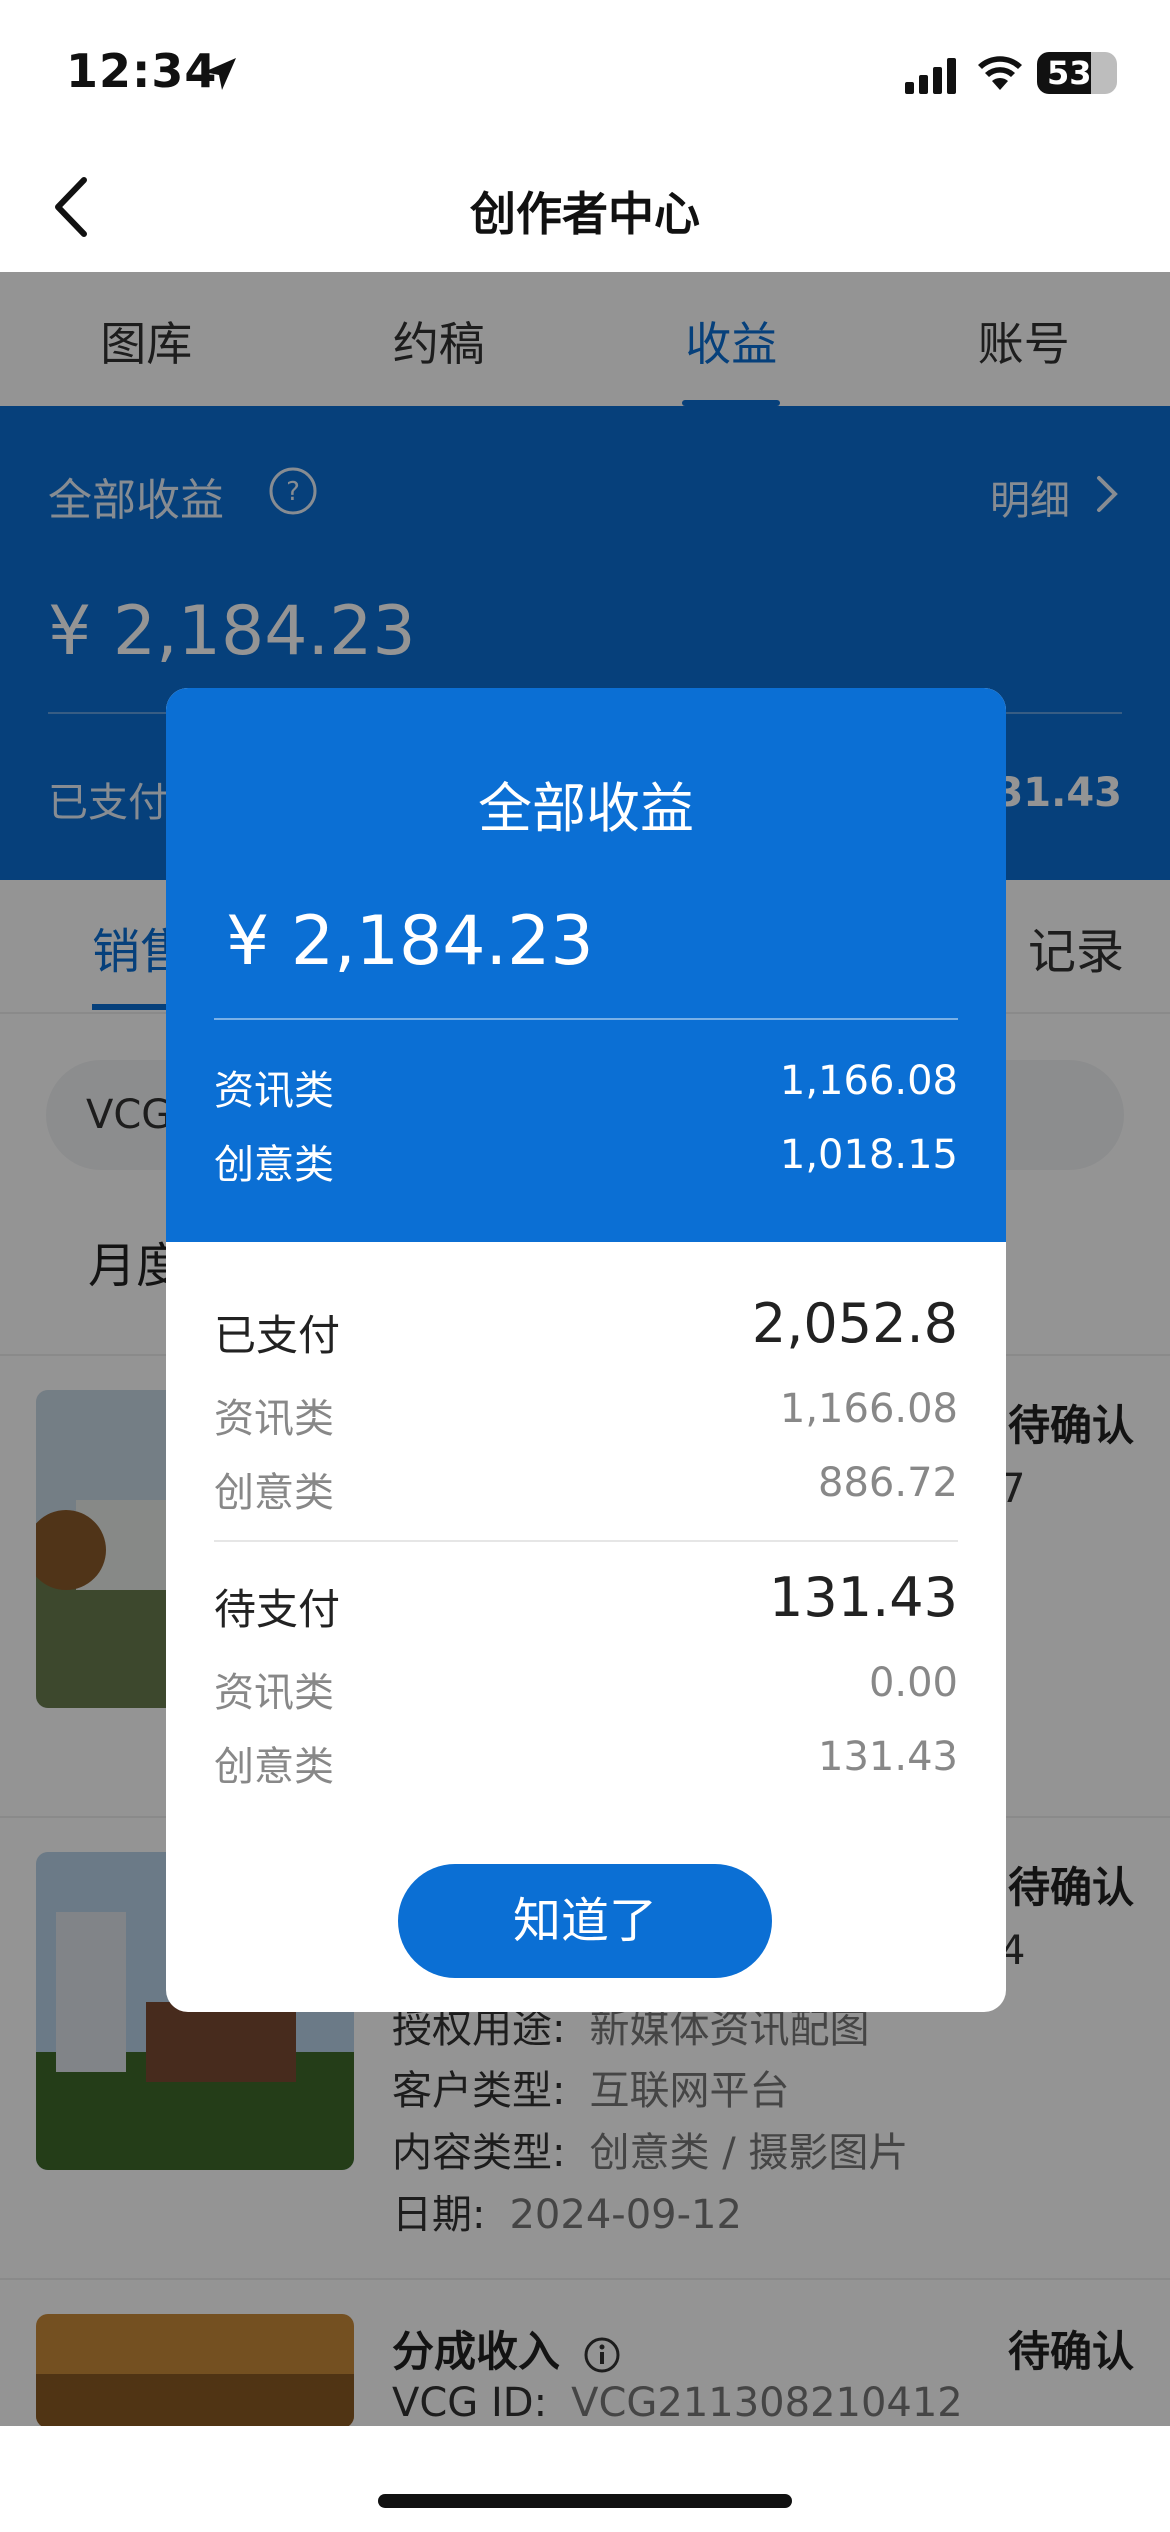 The width and height of the screenshot is (1170, 2532). Describe the element at coordinates (868, 1155) in the screenshot. I see `breakdown-value: 1,018.15` at that location.